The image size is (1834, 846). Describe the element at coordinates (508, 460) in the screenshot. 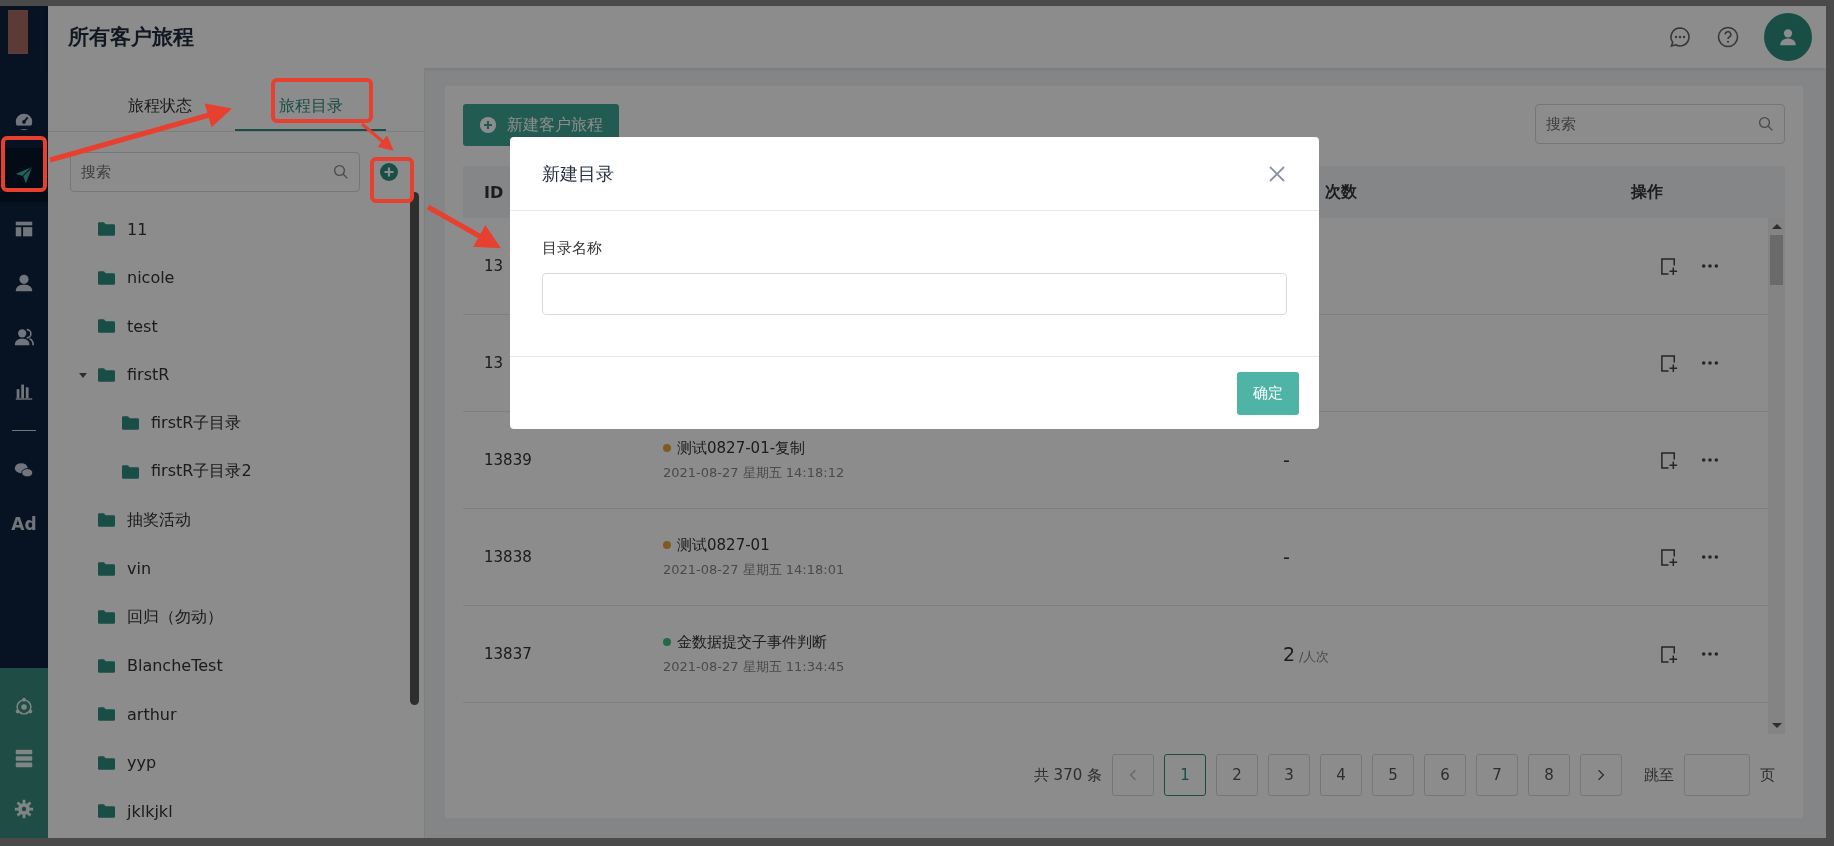

I see `table-cell: 13839` at that location.